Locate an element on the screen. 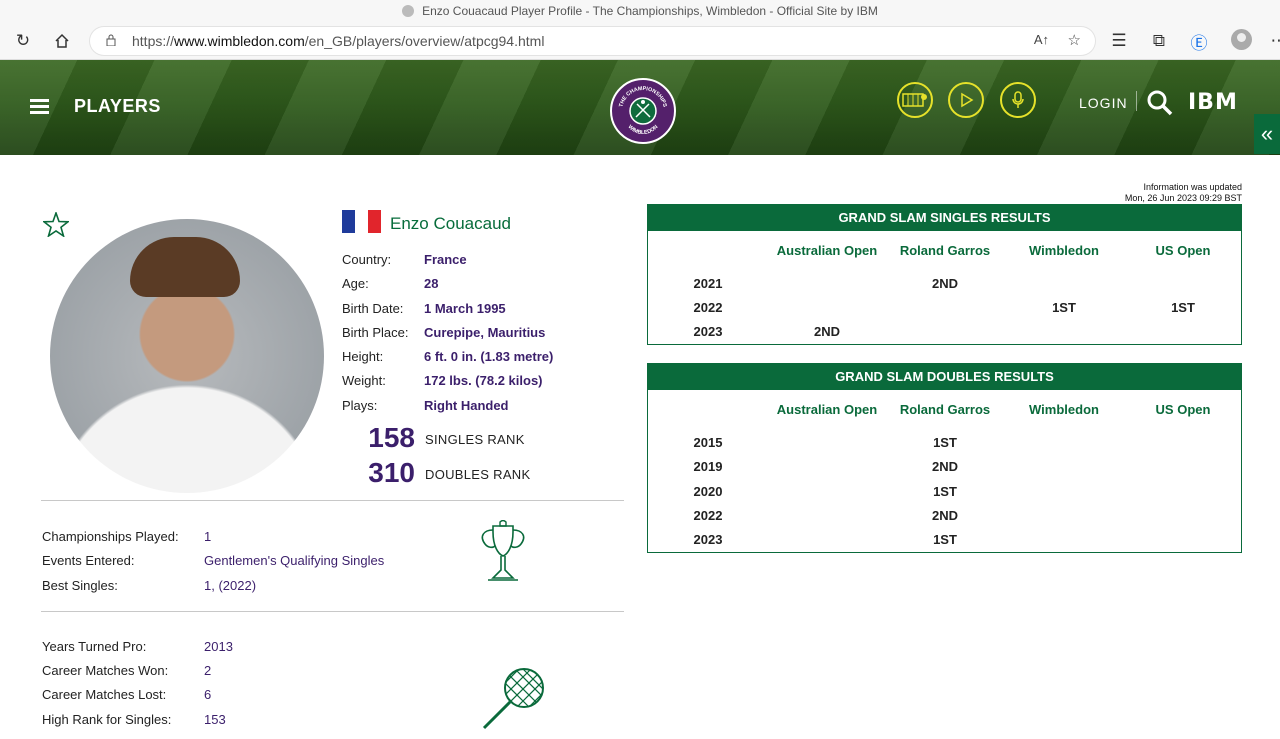 This screenshot has width=1280, height=739. stat-label-championships-played: Championships Played: is located at coordinates (110, 536).